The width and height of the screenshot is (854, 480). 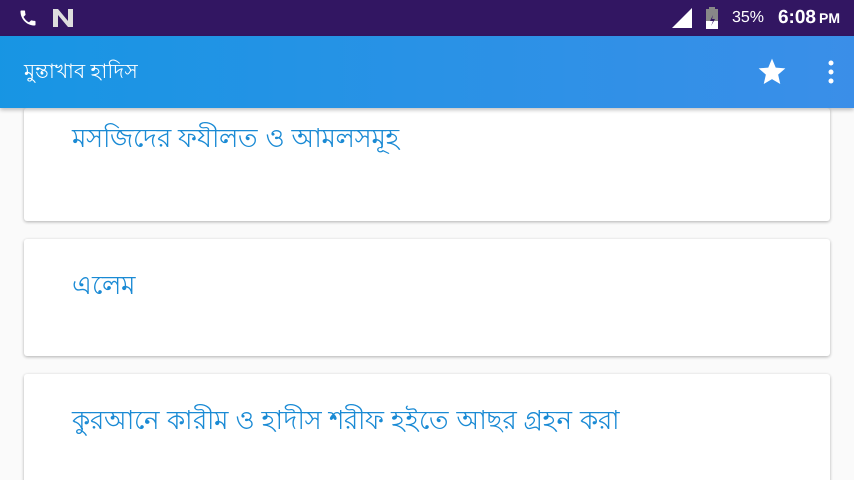 I want to click on chapter-title: কুরআনে কারীম ও হাদীস শরীফ হইতে আছর গ্রহন করা, so click(x=346, y=421).